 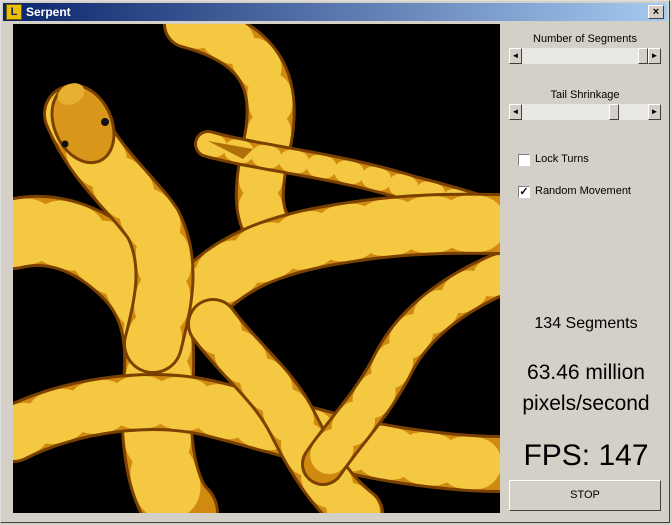 What do you see at coordinates (585, 39) in the screenshot?
I see `segments-slider-label: Number of Segments` at bounding box center [585, 39].